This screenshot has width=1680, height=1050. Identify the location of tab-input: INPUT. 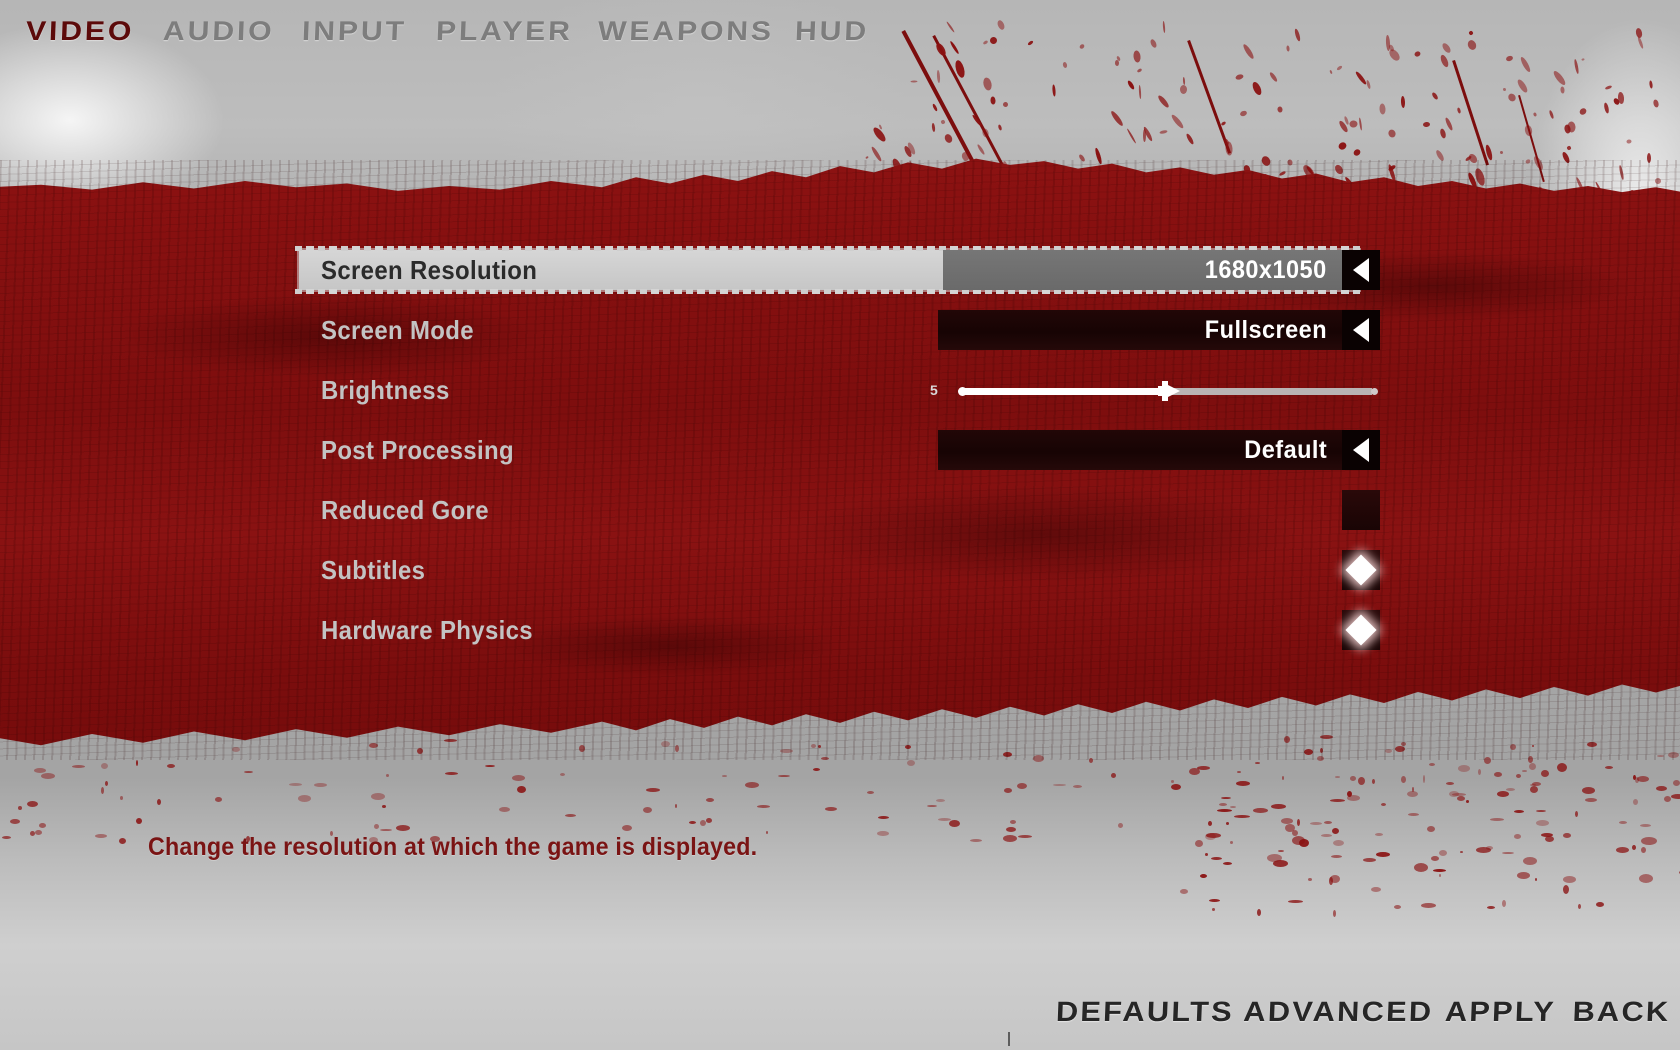
(354, 31).